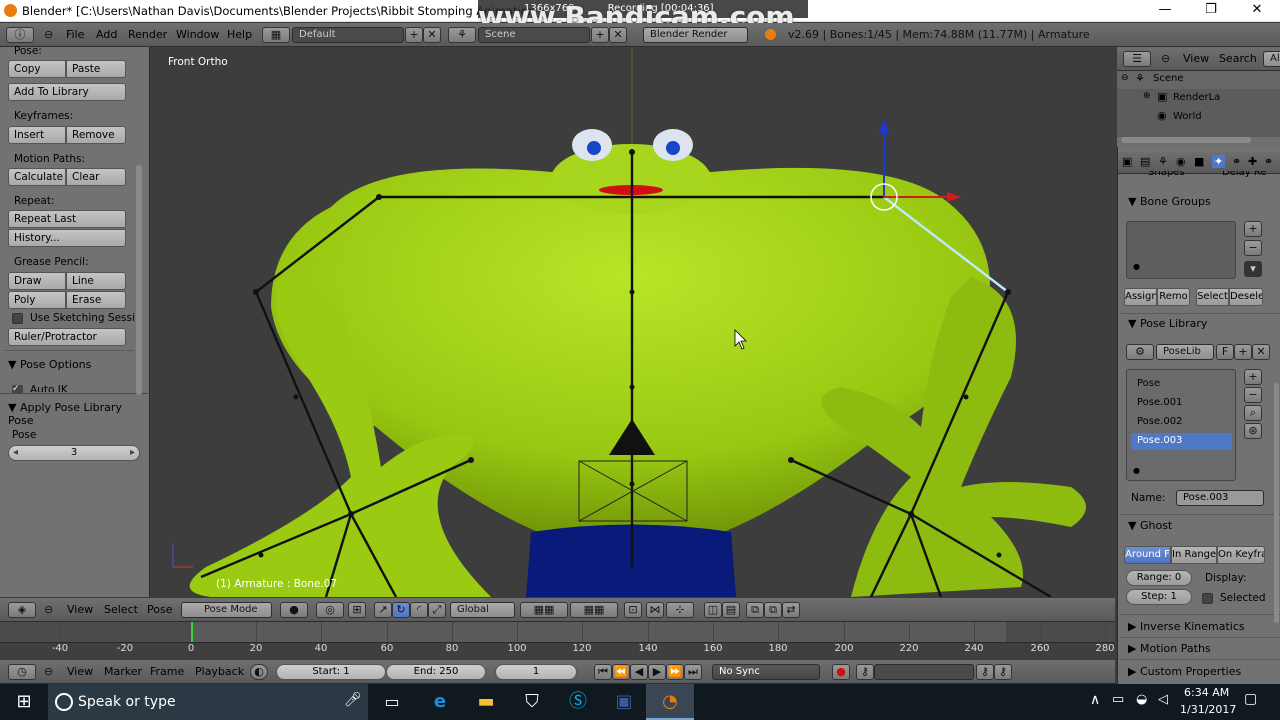 The image size is (1280, 720). Describe the element at coordinates (985, 672) in the screenshot. I see `insert-key-icon: ⚷` at that location.